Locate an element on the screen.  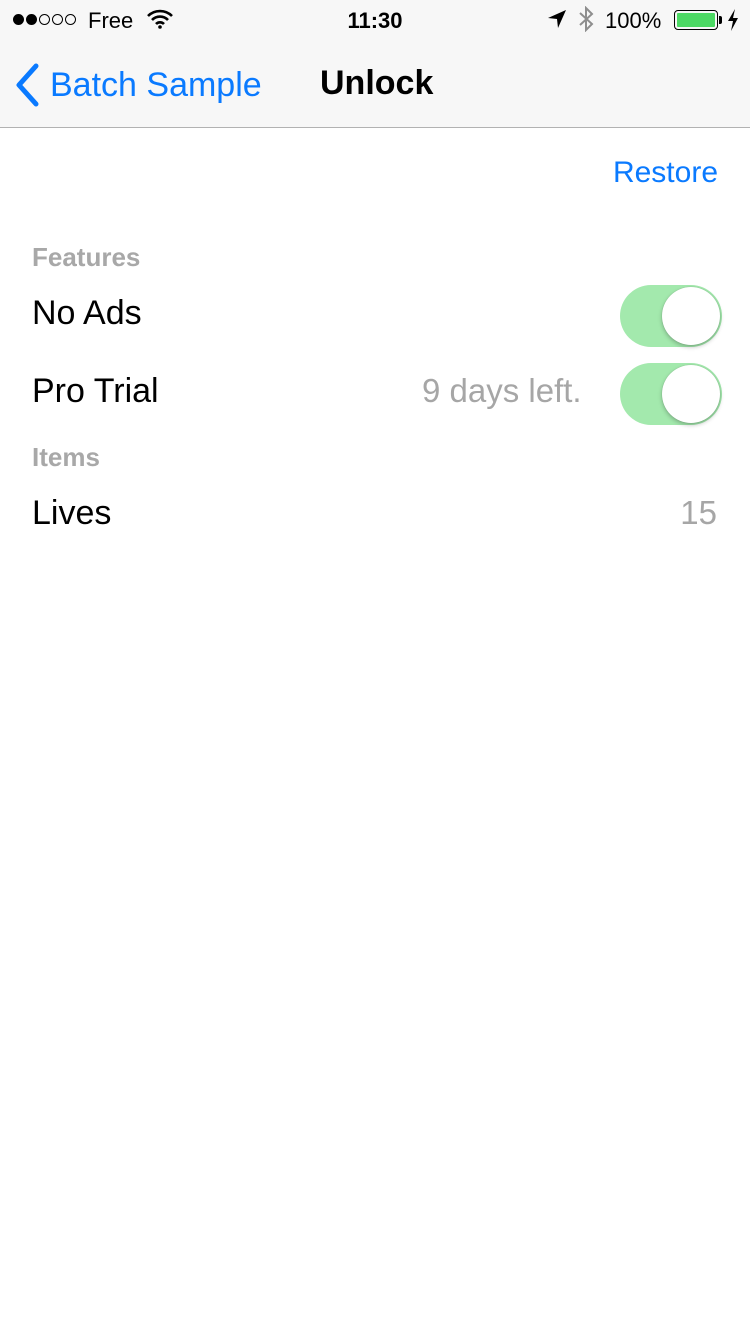
battery-icon is located at coordinates (696, 20).